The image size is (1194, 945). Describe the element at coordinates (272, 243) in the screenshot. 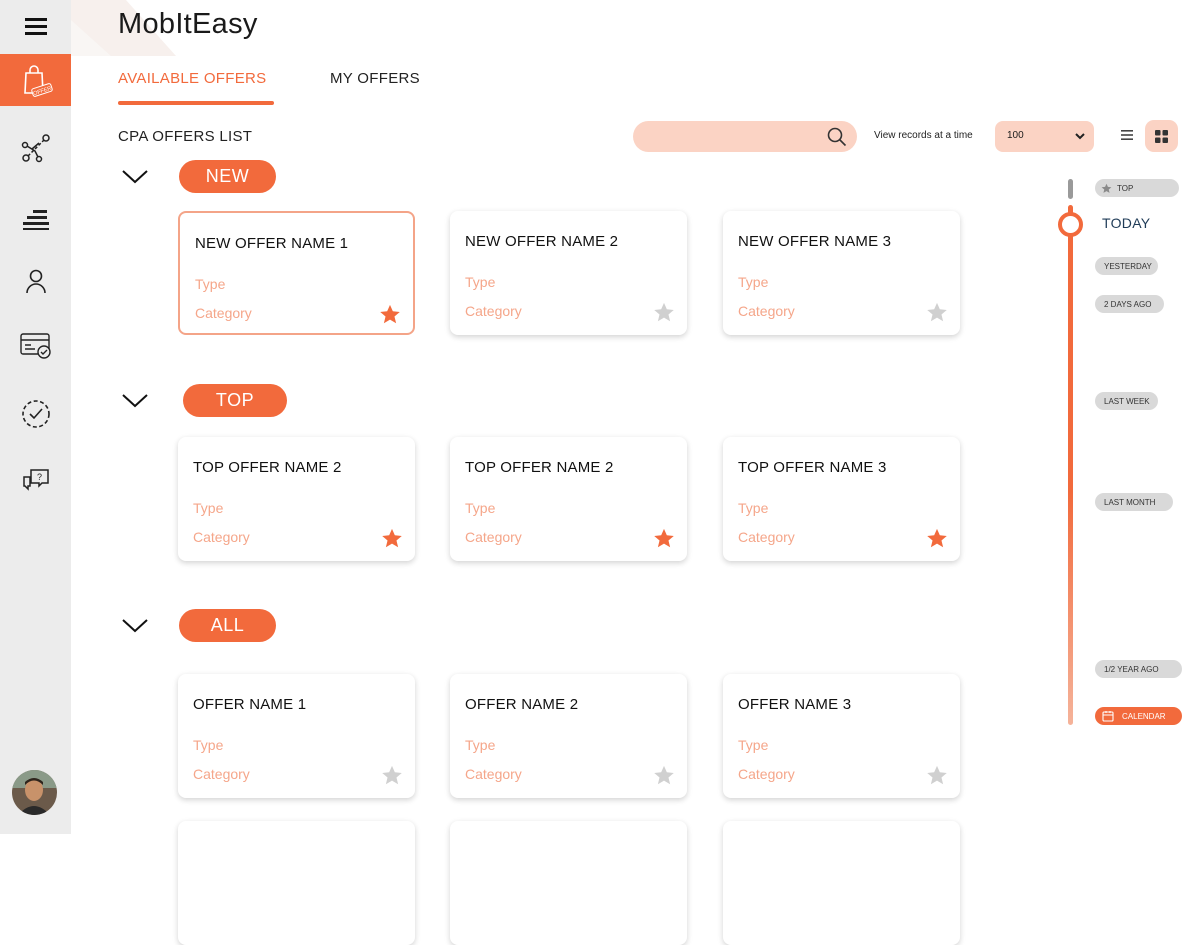

I see `offer-name: NEW OFFER NAME 1` at that location.